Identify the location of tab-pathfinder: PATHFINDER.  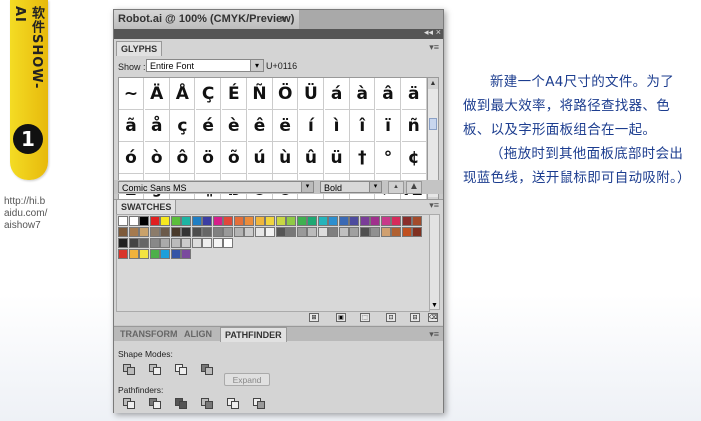
(253, 334).